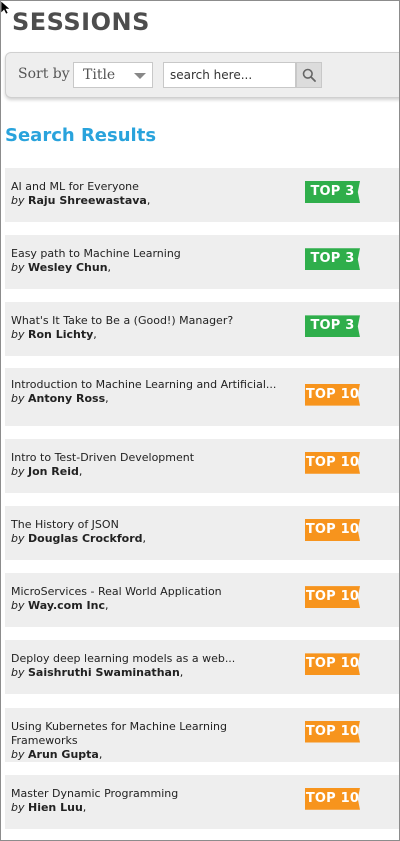  I want to click on speaker-name: Jon Reid, so click(53, 471).